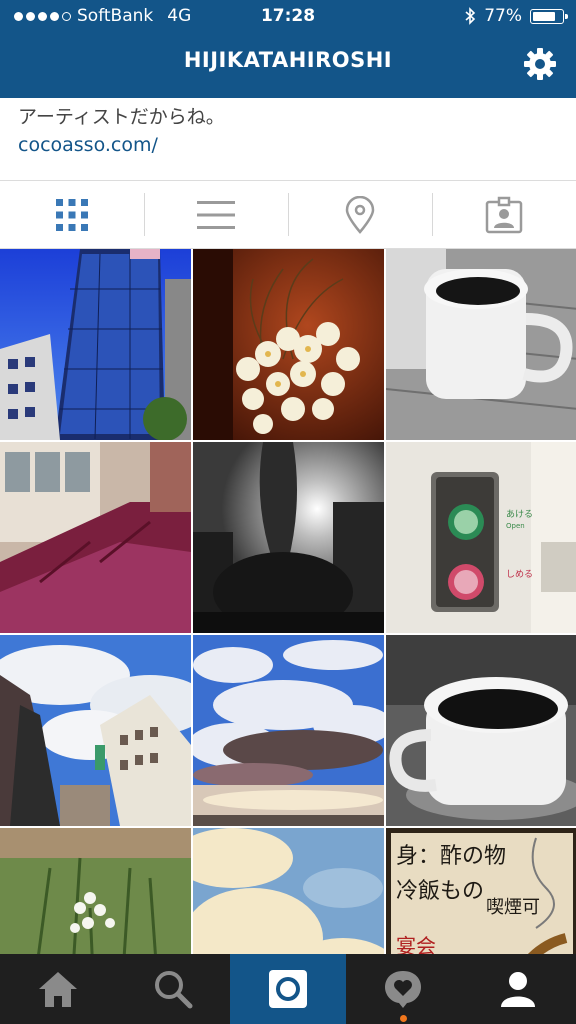 The height and width of the screenshot is (1024, 576). Describe the element at coordinates (519, 574) in the screenshot. I see `svg-text: しめる` at that location.